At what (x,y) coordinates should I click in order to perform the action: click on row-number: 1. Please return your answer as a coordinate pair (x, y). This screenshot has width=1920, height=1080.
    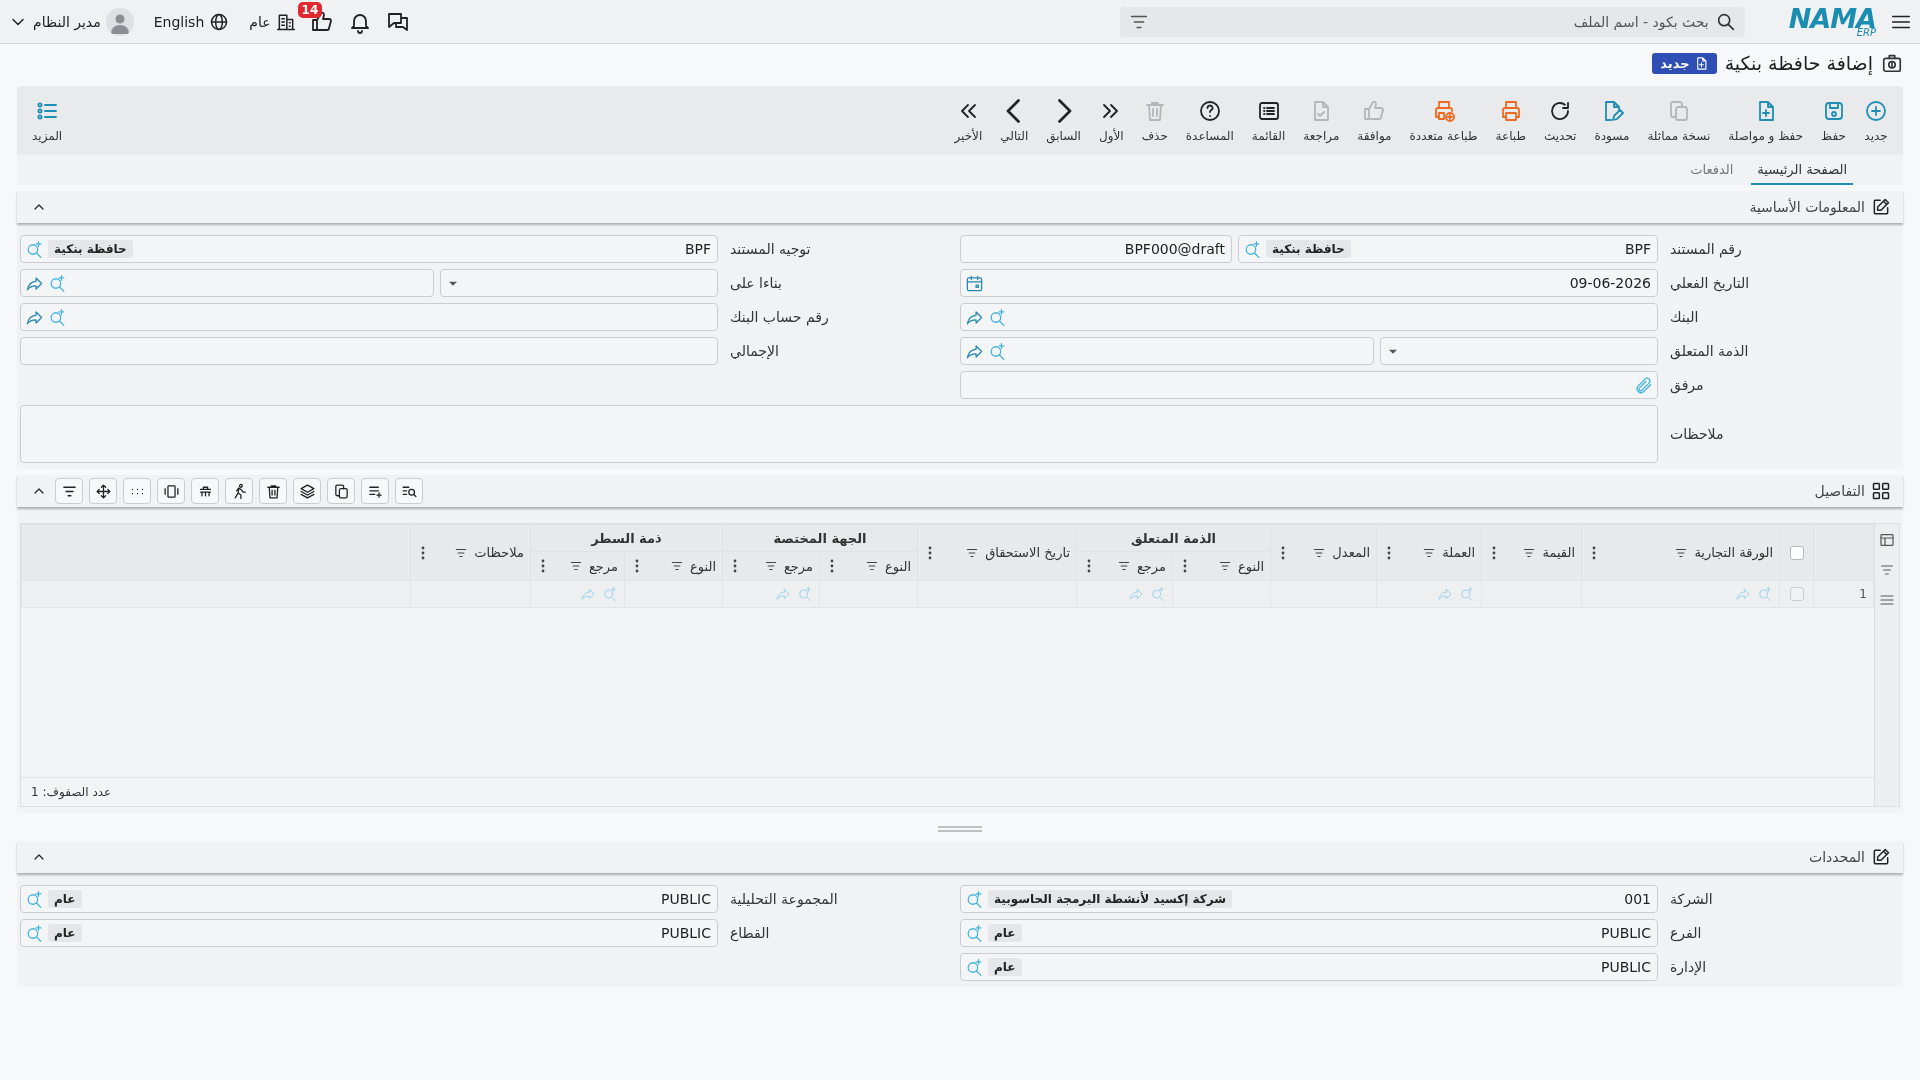
    Looking at the image, I should click on (1843, 594).